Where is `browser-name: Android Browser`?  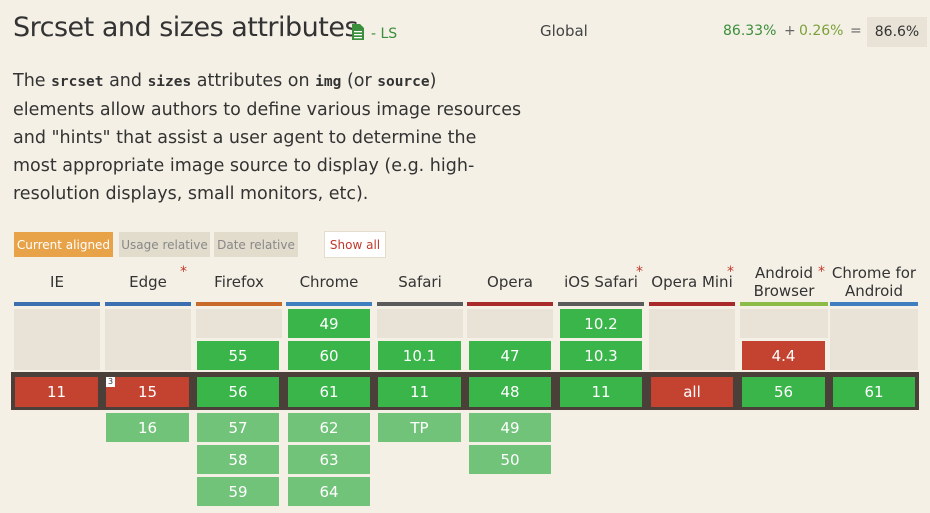
browser-name: Android Browser is located at coordinates (784, 282).